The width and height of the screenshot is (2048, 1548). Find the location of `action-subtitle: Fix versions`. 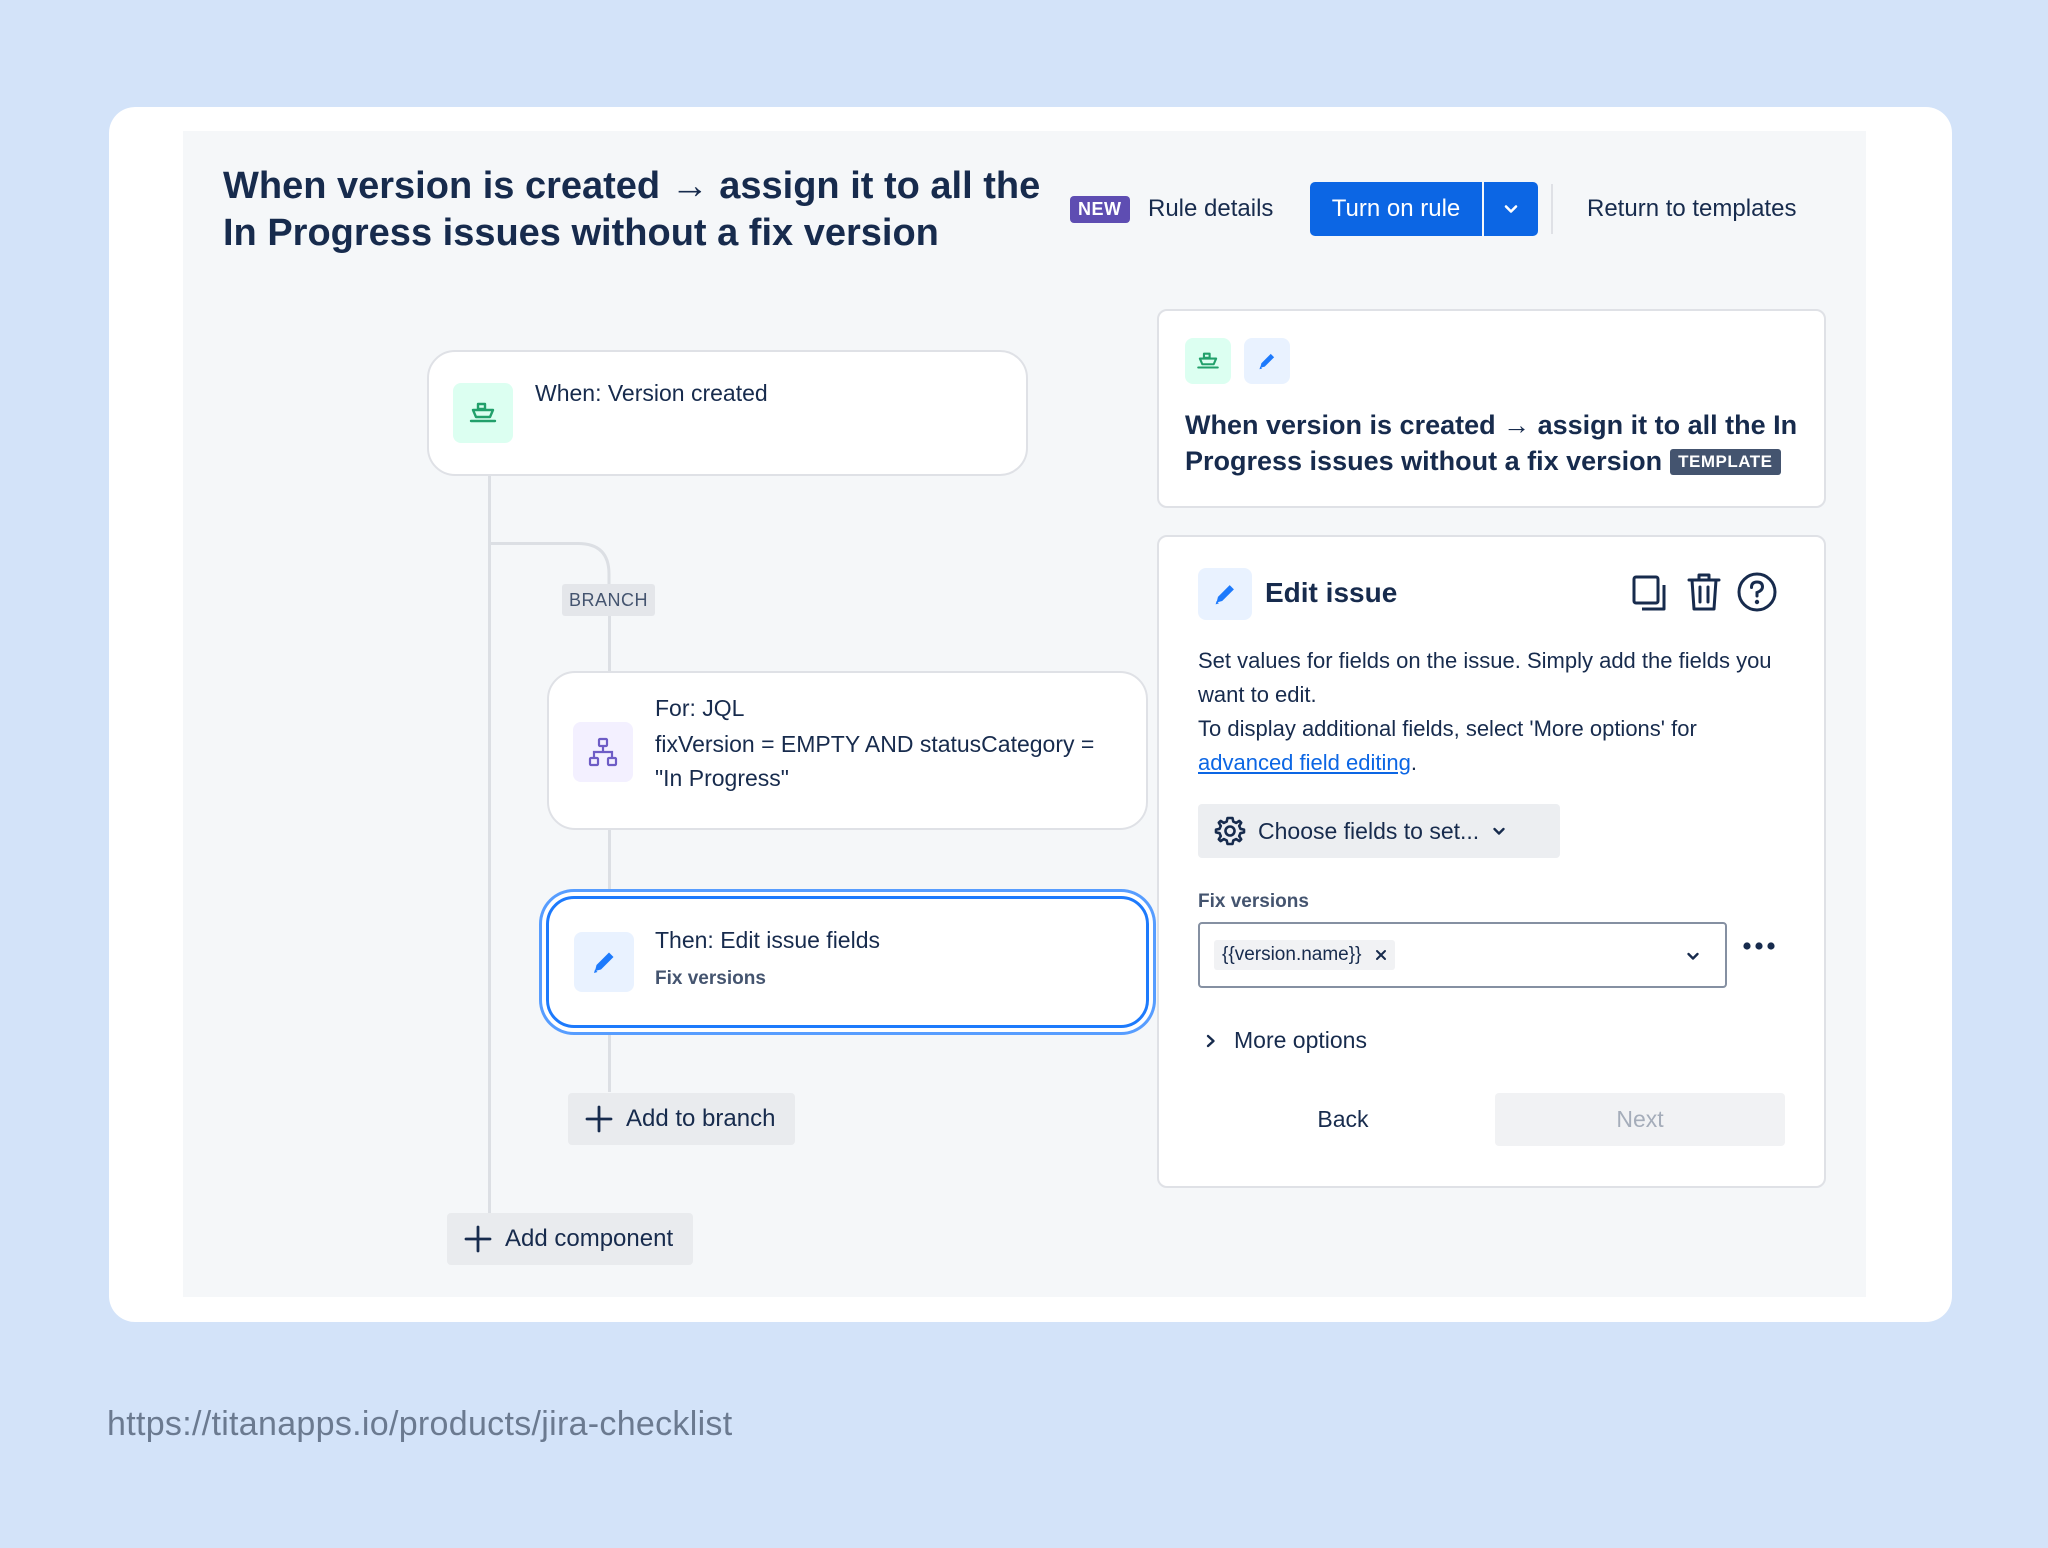

action-subtitle: Fix versions is located at coordinates (710, 978).